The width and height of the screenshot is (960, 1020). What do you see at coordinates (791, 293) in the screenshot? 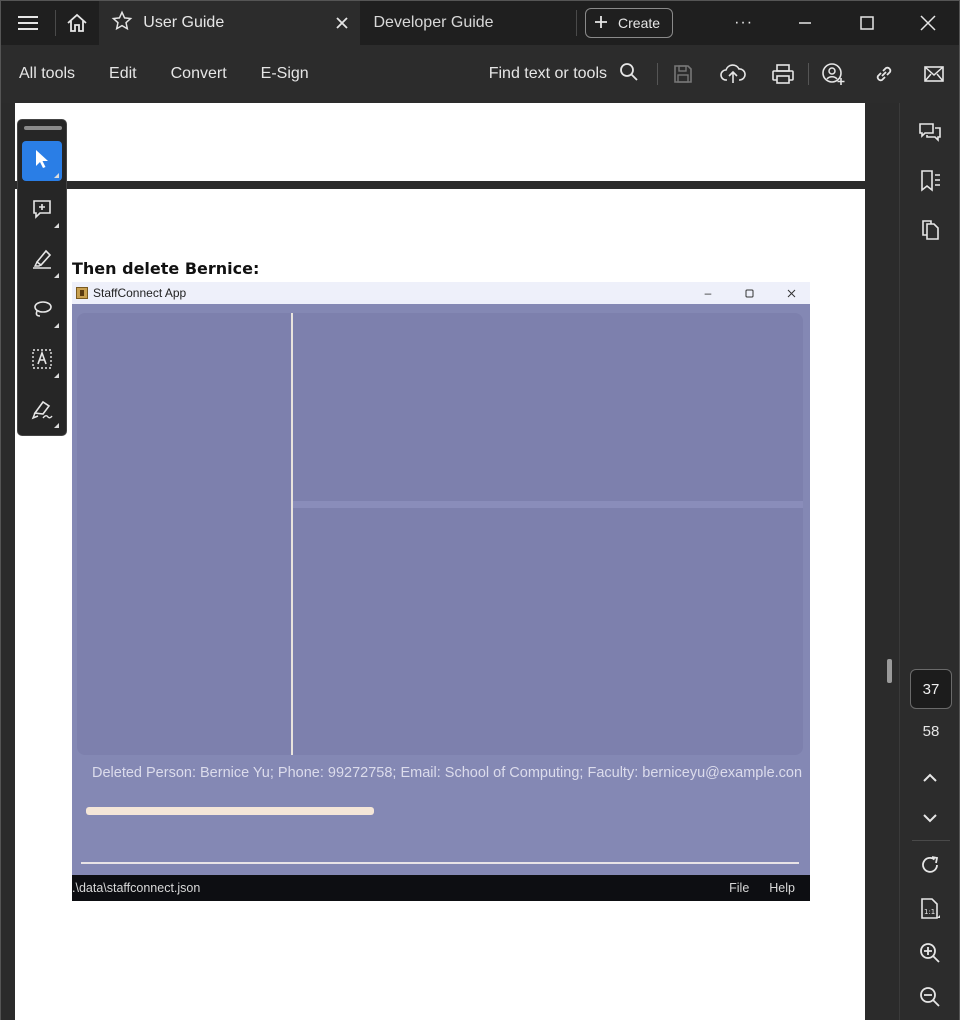
I see `screenshot-close-icon` at bounding box center [791, 293].